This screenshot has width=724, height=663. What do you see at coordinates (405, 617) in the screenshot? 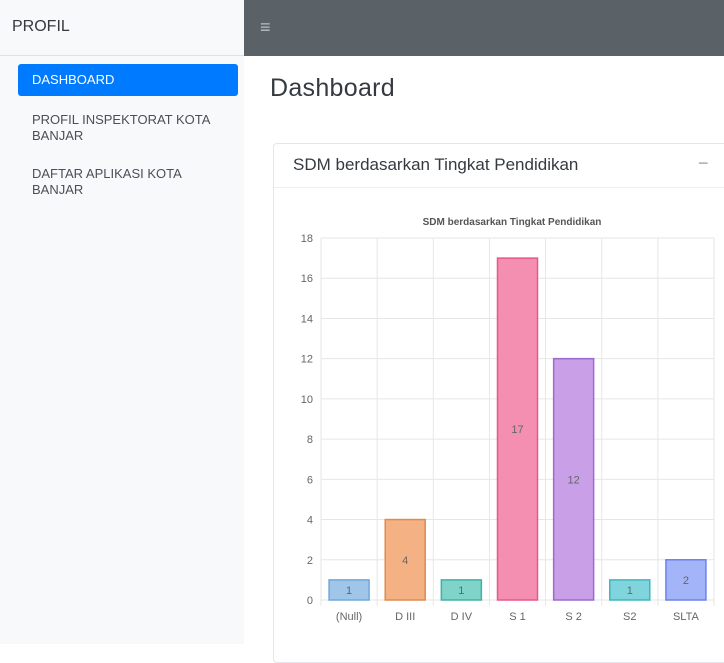
I see `x-tick-label: D III` at bounding box center [405, 617].